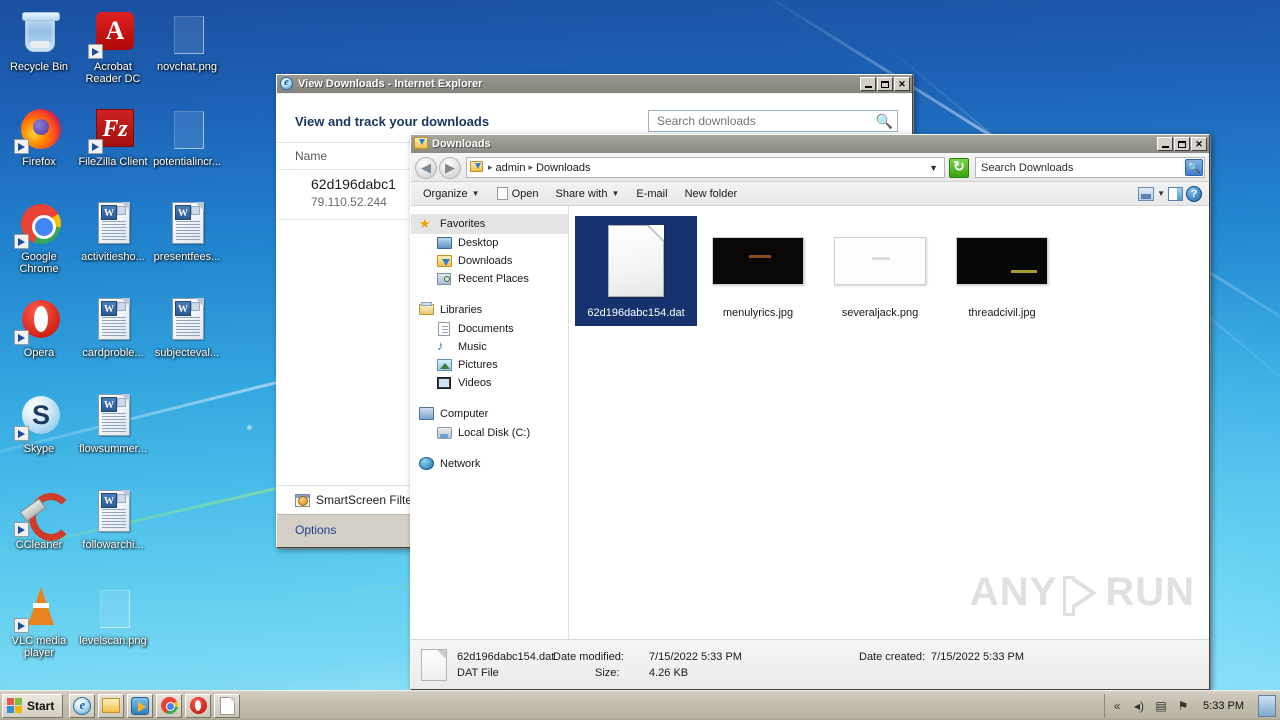 This screenshot has height=720, width=1280. I want to click on taskbar-windows-explorer-icon, so click(111, 705).